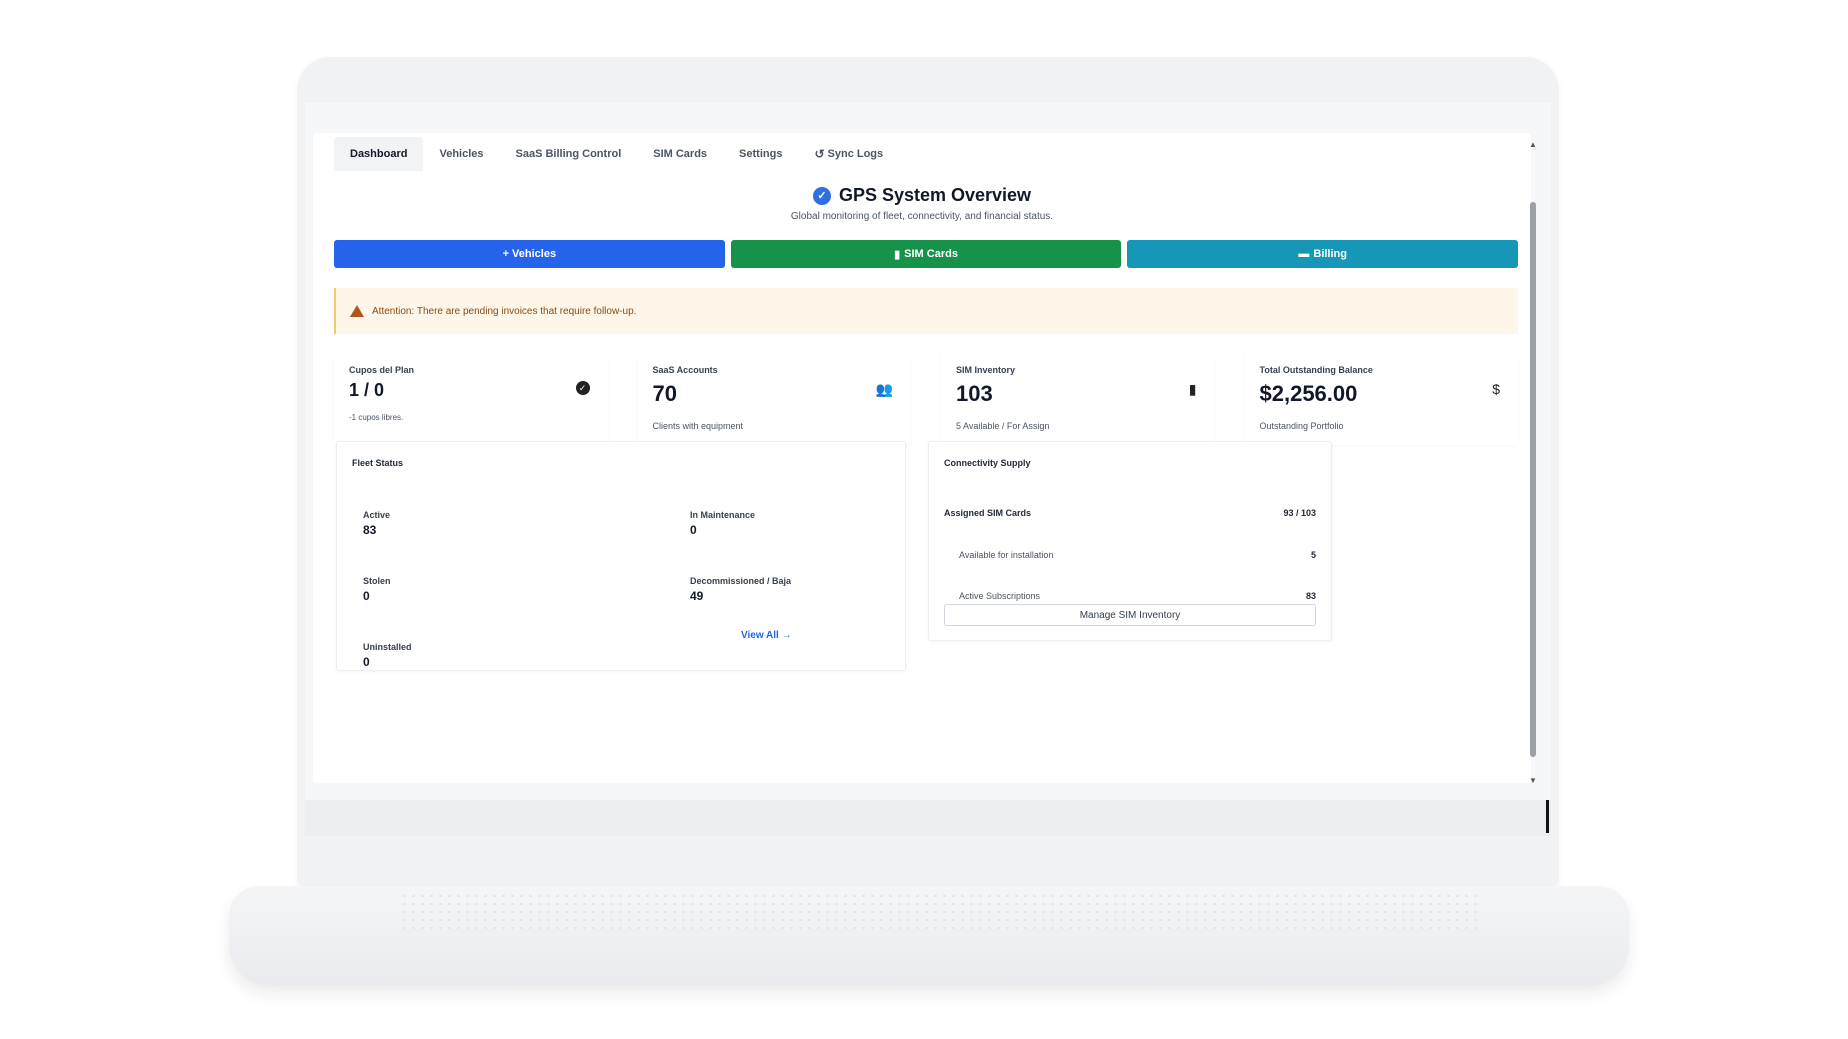  I want to click on sim-cards-button-label: SIM Cards, so click(931, 254).